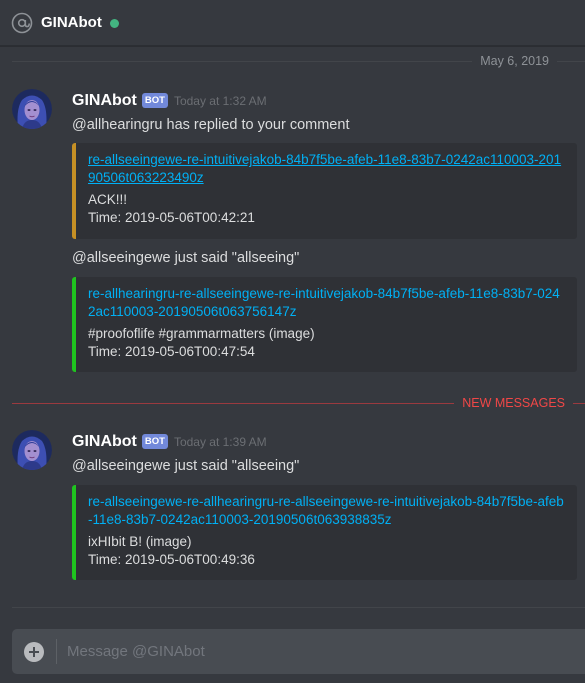  What do you see at coordinates (56, 651) in the screenshot?
I see `composer-separator` at bounding box center [56, 651].